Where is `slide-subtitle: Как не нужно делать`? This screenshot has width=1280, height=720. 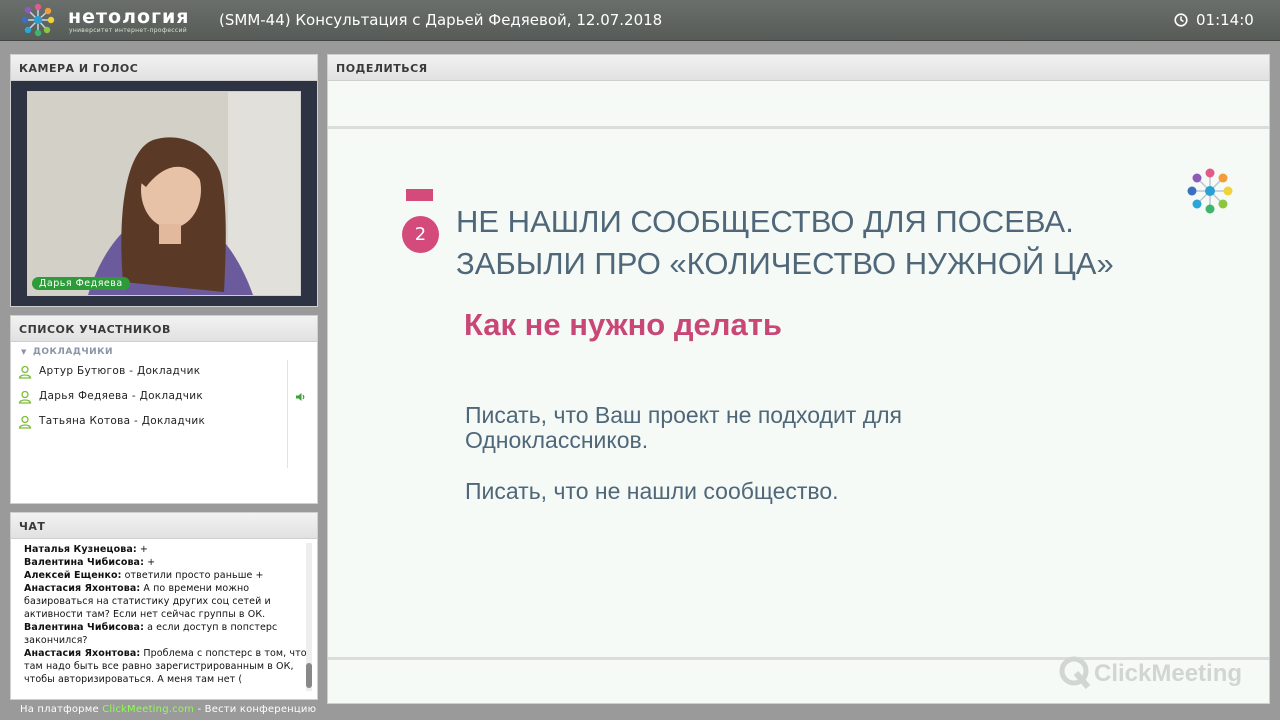 slide-subtitle: Как не нужно делать is located at coordinates (623, 324).